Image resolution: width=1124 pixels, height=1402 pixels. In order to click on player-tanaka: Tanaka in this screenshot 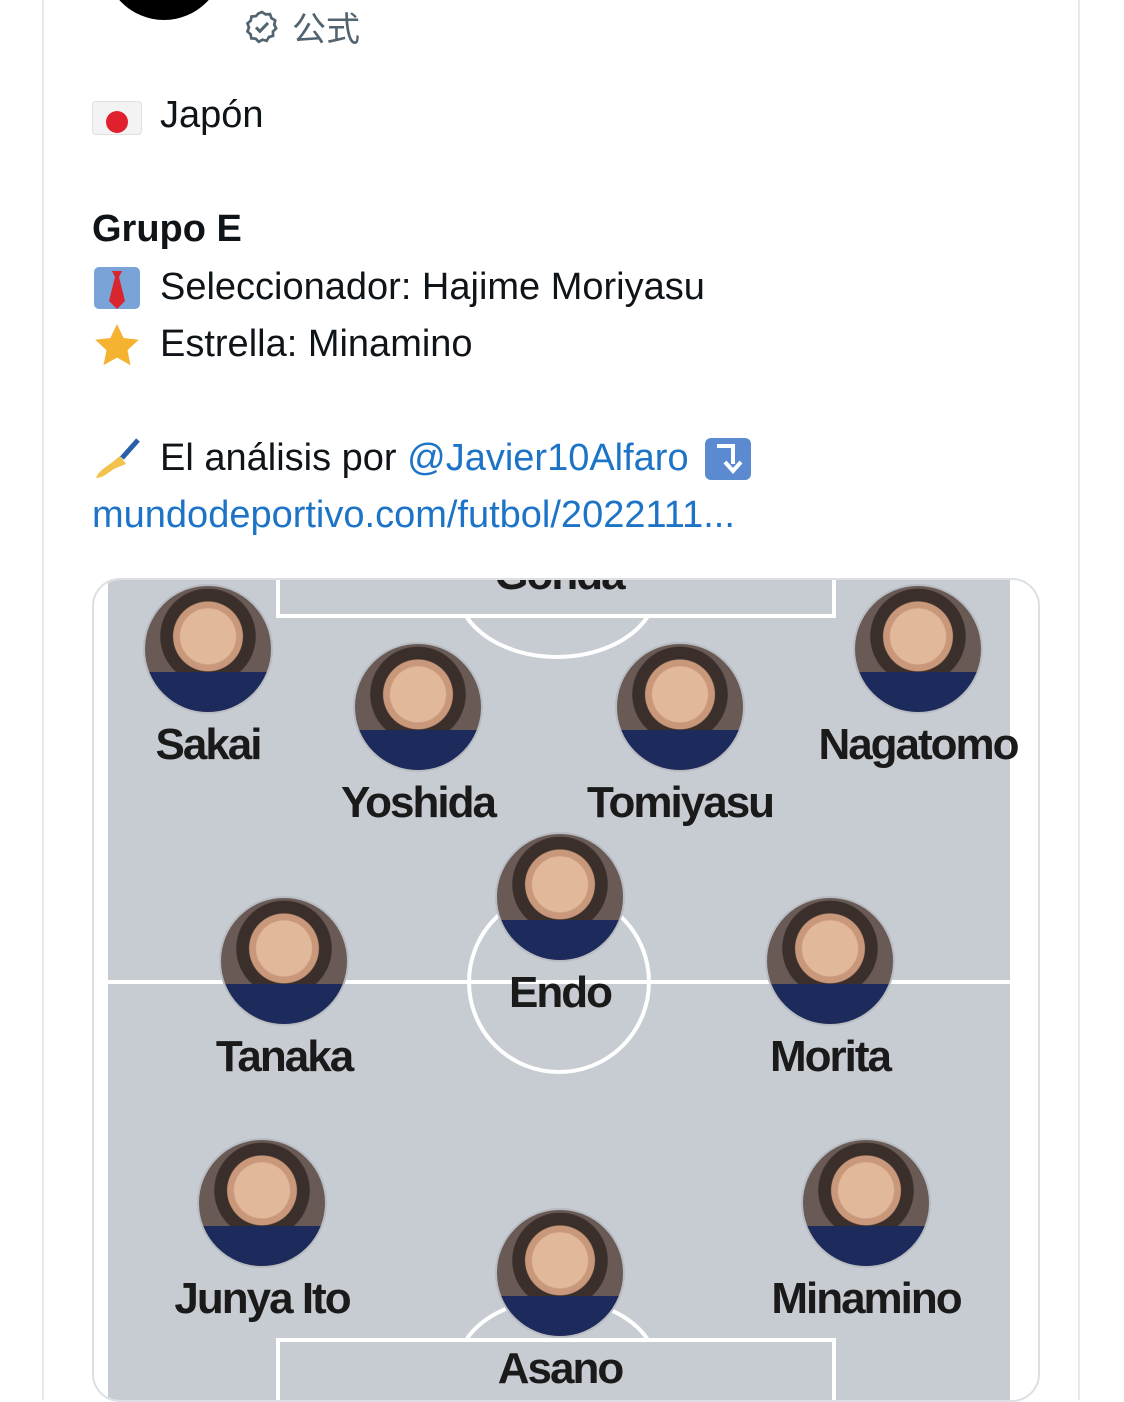, I will do `click(284, 989)`.